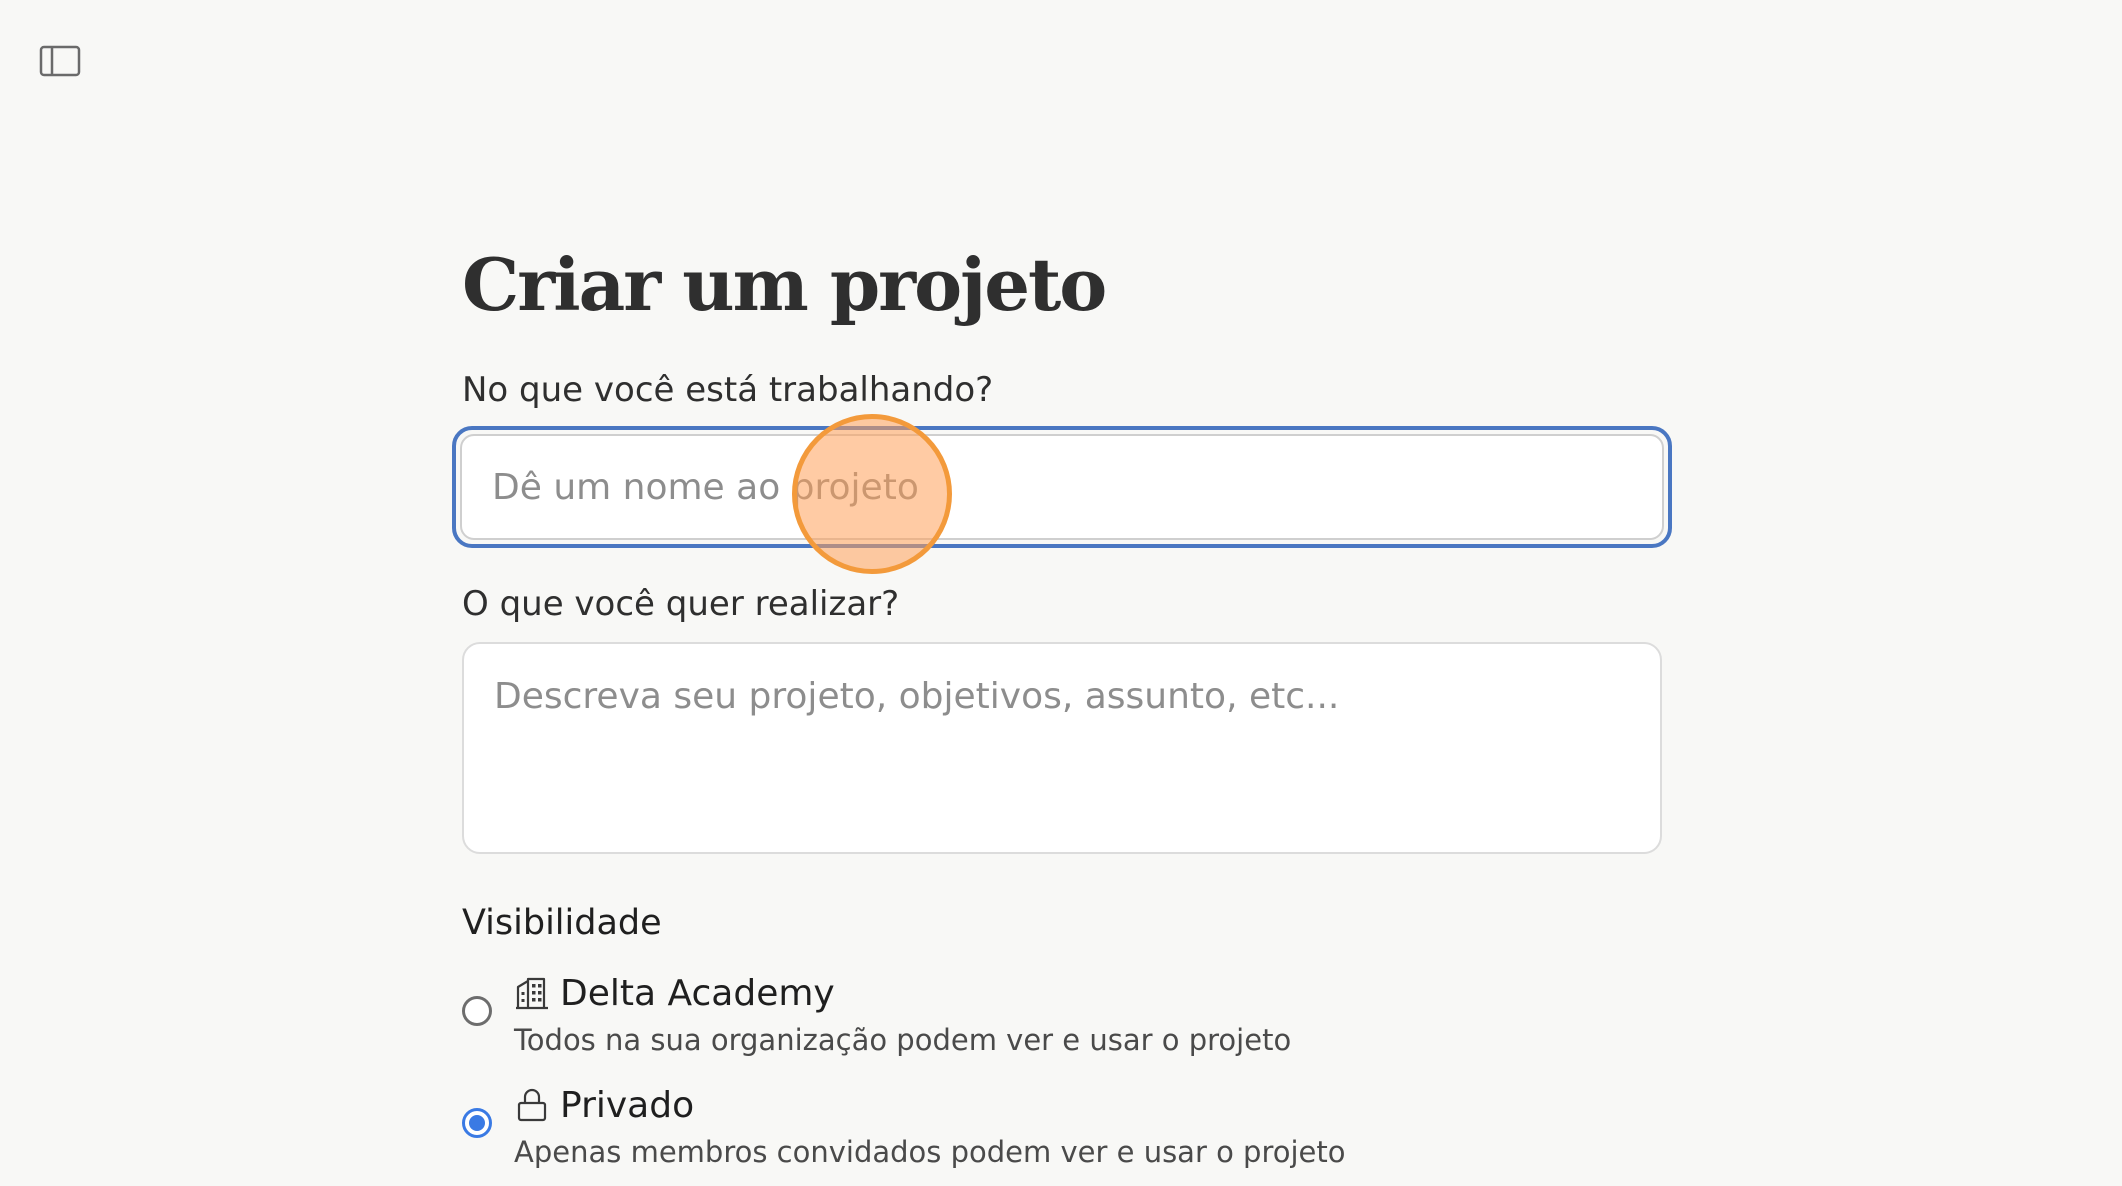 The height and width of the screenshot is (1186, 2122). Describe the element at coordinates (681, 604) in the screenshot. I see `project-description-label: O que você quer realizar?` at that location.